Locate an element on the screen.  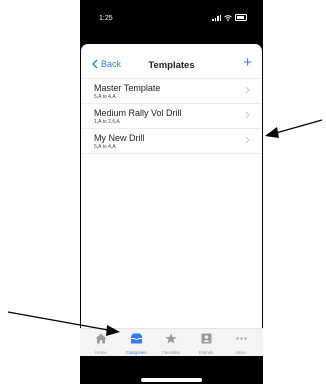
item-subtitle: 1,A to 2,6,A is located at coordinates (107, 122).